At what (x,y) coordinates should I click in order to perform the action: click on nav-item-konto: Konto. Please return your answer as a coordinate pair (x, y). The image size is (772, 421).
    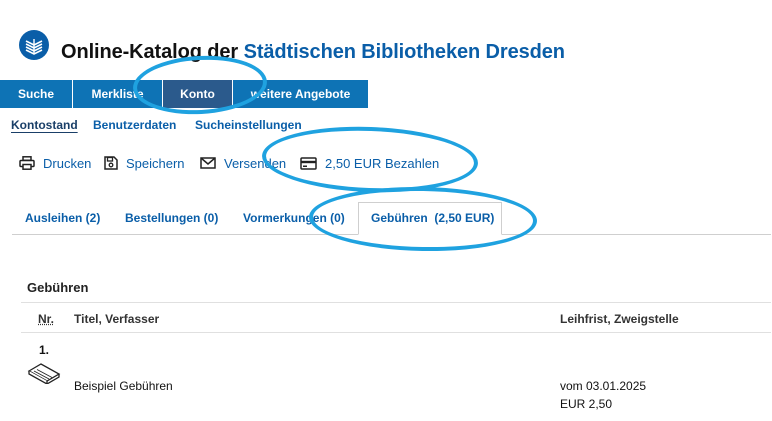
    Looking at the image, I should click on (198, 94).